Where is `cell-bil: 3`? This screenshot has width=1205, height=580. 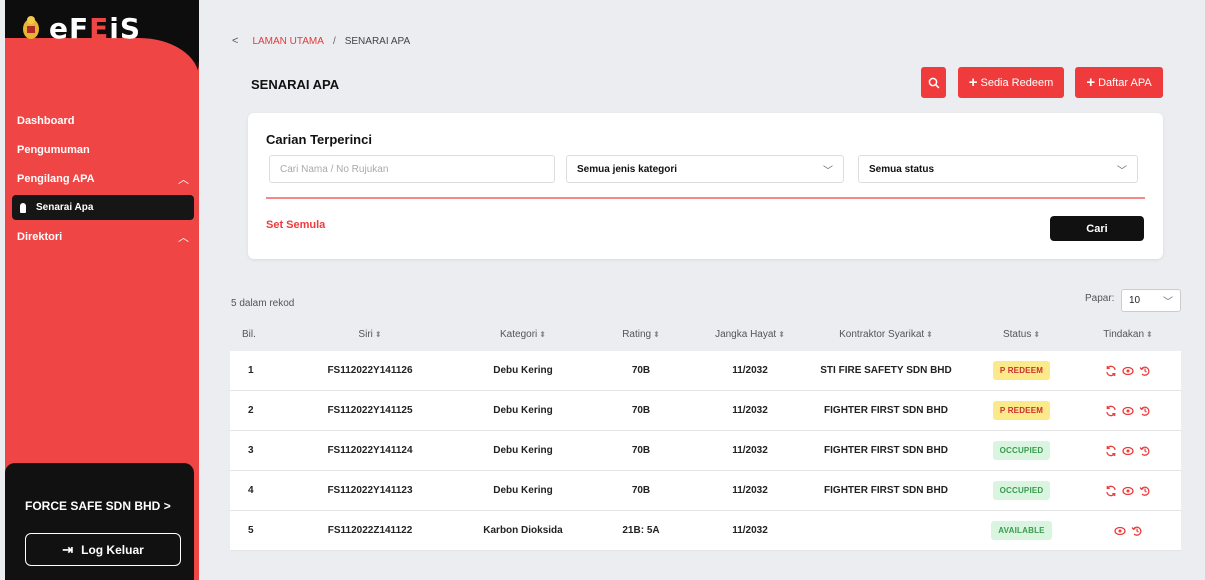 cell-bil: 3 is located at coordinates (251, 450).